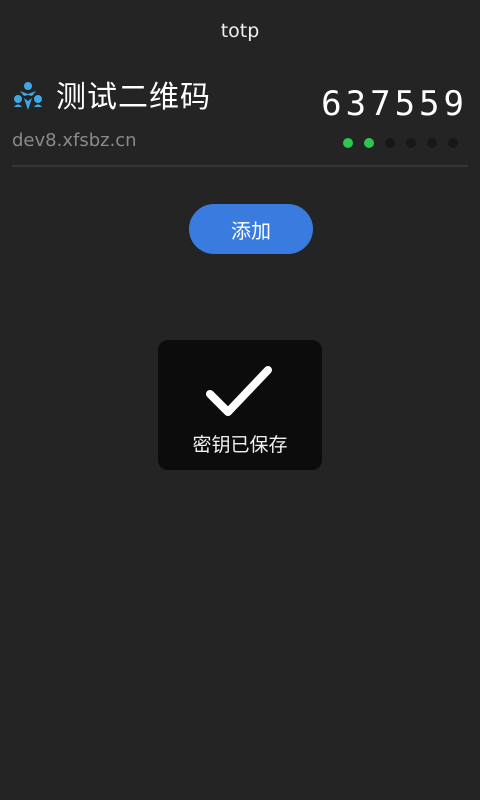 This screenshot has width=480, height=800. Describe the element at coordinates (239, 391) in the screenshot. I see `checkmark-icon` at that location.